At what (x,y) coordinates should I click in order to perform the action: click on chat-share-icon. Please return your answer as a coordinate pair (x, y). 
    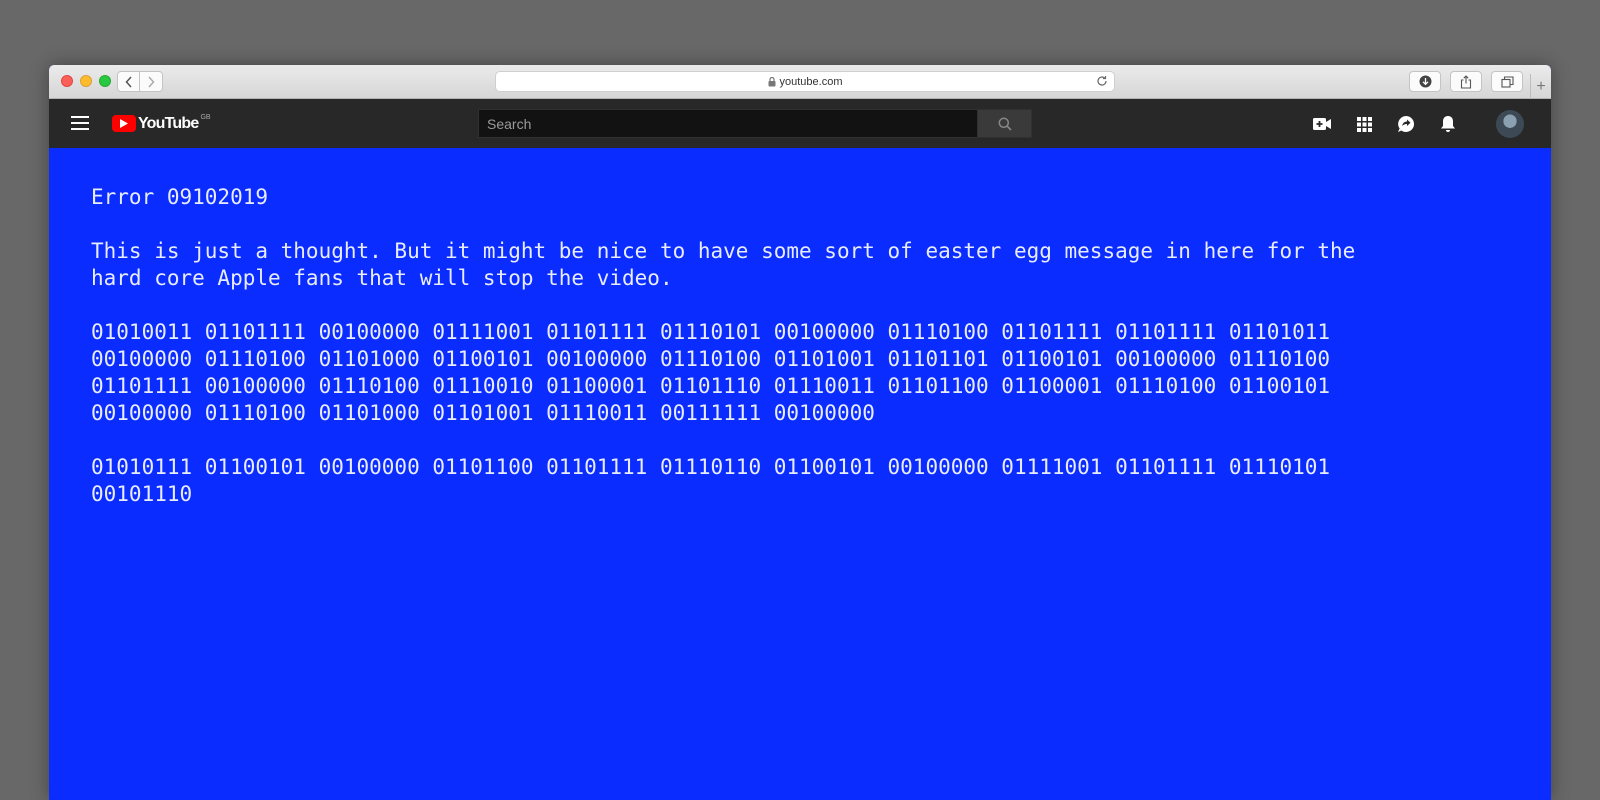
    Looking at the image, I should click on (1406, 123).